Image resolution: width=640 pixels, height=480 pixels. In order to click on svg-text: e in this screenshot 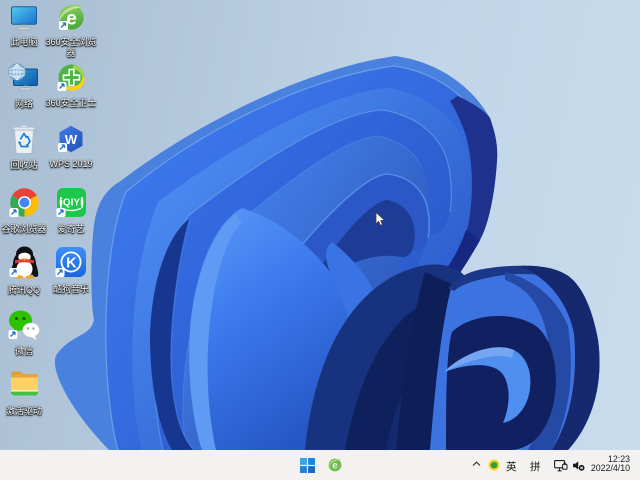, I will do `click(335, 466)`.